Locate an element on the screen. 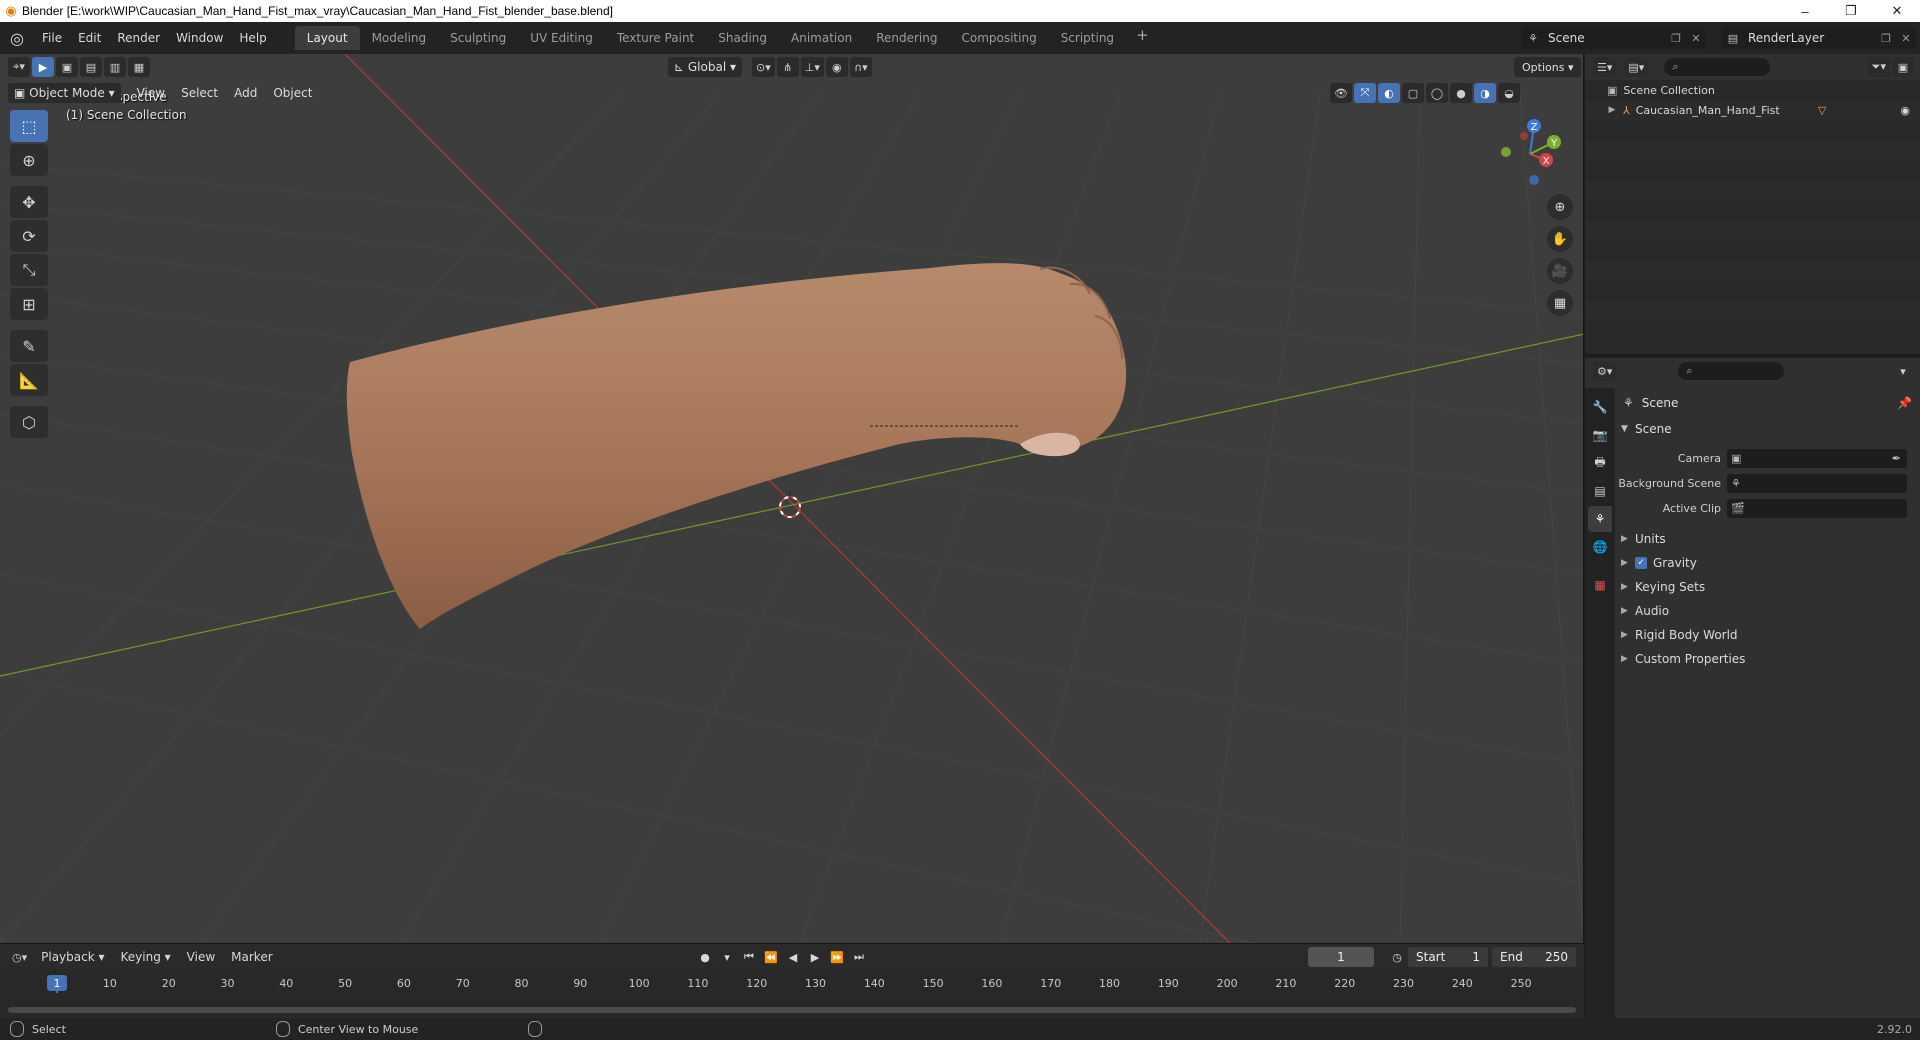  tool-tab-icon: 🔧 is located at coordinates (1600, 407).